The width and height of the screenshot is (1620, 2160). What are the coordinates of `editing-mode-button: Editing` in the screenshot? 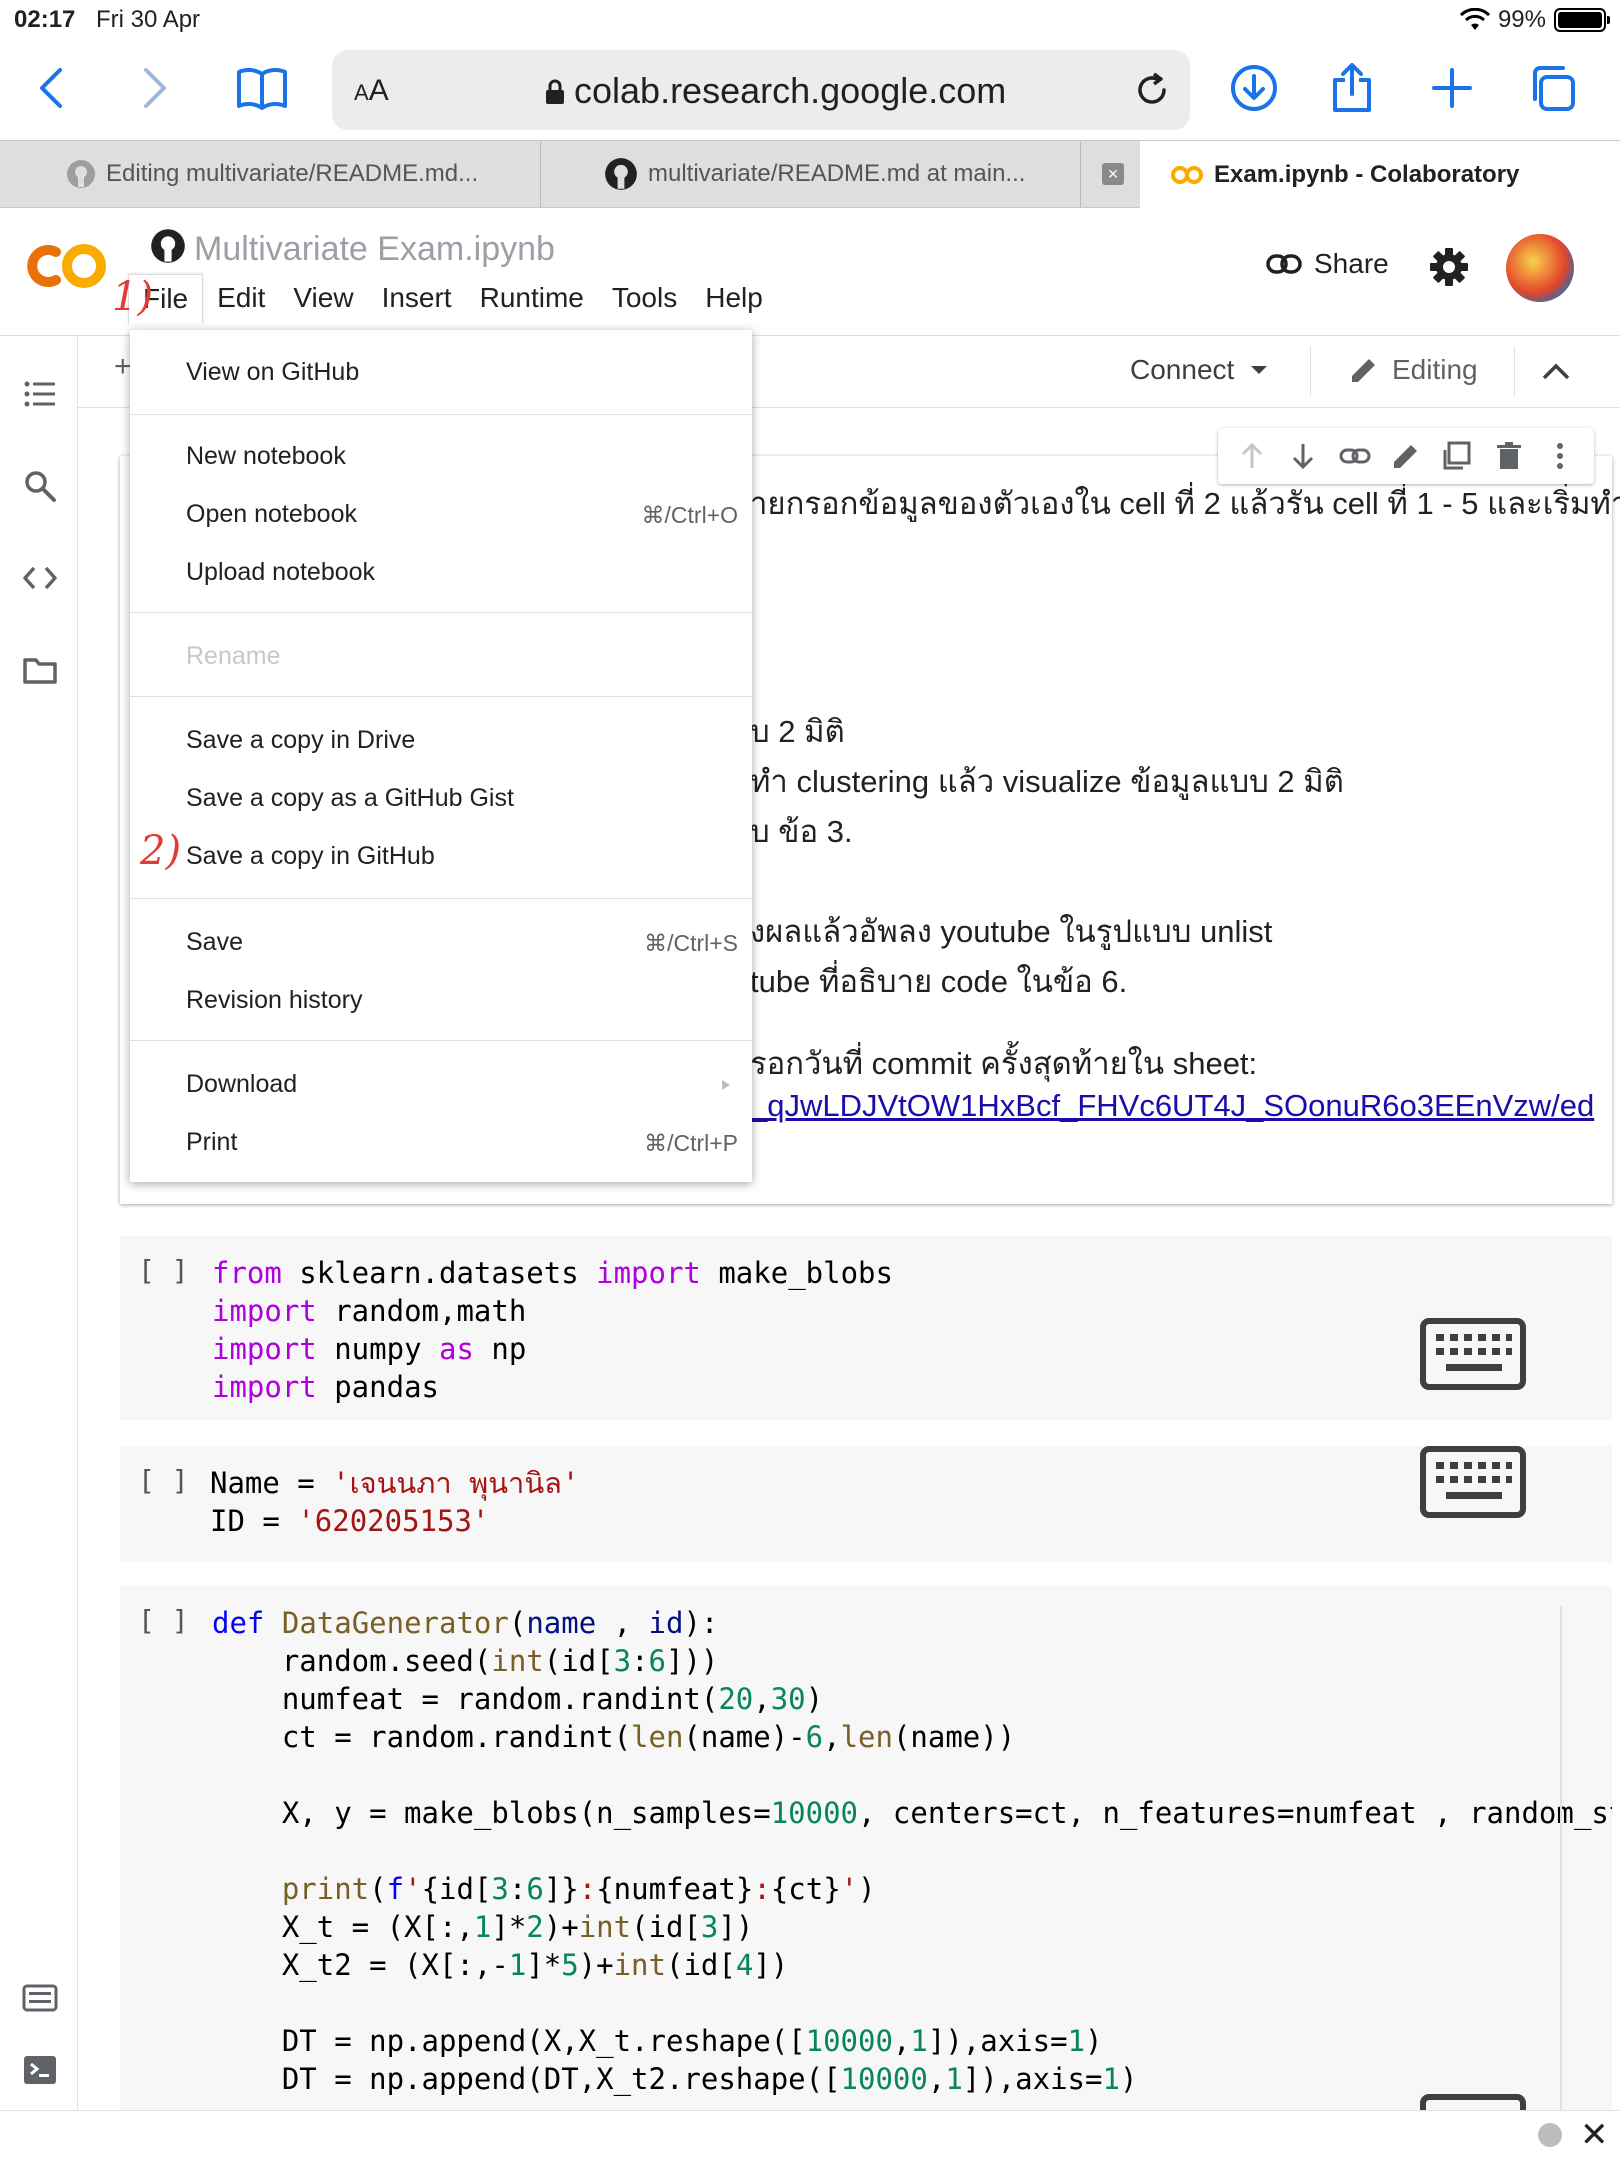 It's located at (1413, 370).